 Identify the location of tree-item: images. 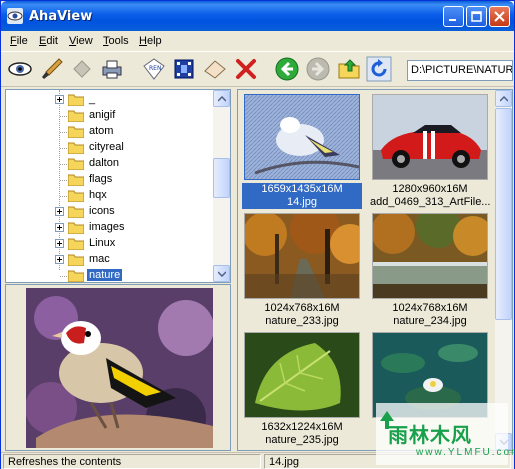
(110, 228).